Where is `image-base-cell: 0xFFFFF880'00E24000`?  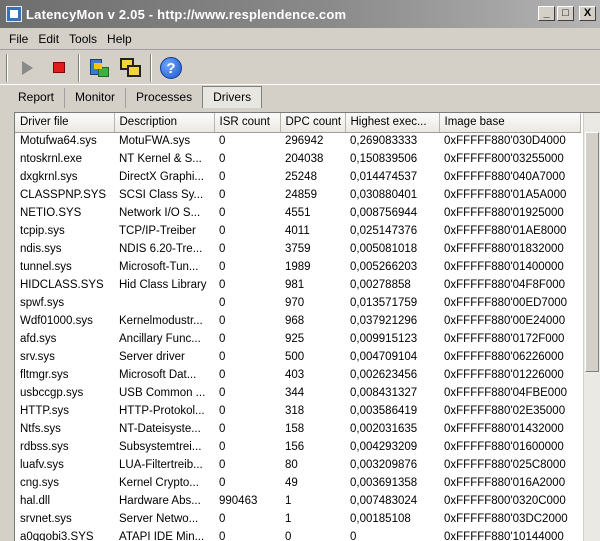 image-base-cell: 0xFFFFF880'00E24000 is located at coordinates (505, 321).